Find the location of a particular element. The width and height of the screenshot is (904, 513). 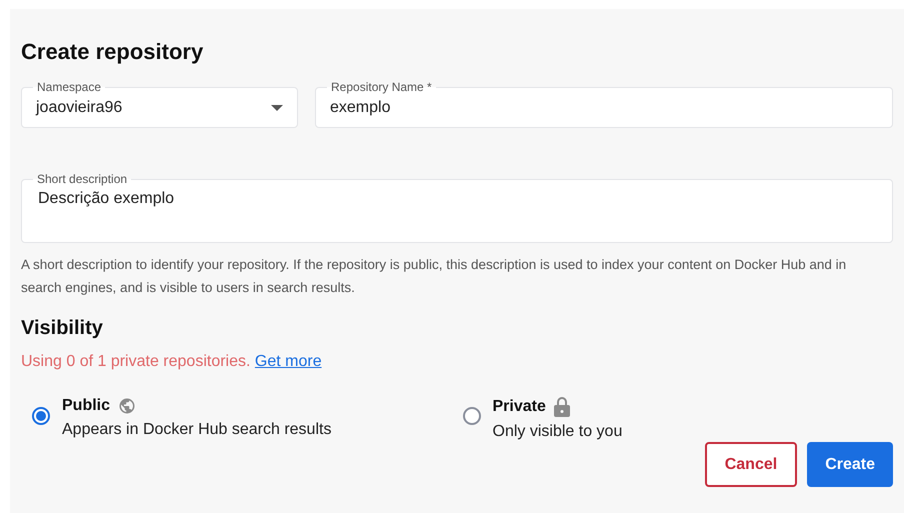

option-hint: Appears in Docker Hub search results is located at coordinates (197, 430).